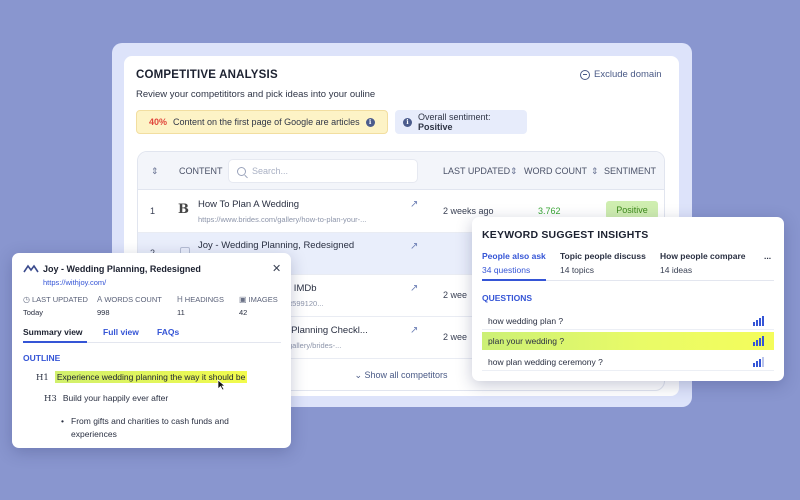 This screenshot has height=500, width=800. What do you see at coordinates (42, 378) in the screenshot?
I see `heading-tag: H1` at bounding box center [42, 378].